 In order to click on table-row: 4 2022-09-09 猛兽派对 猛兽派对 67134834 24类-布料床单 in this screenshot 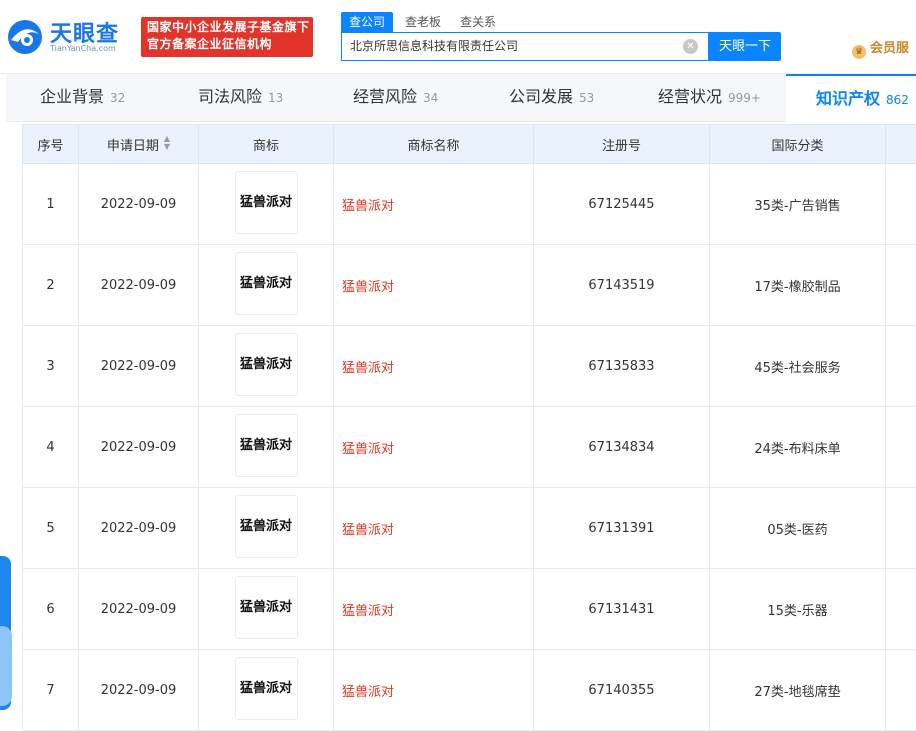, I will do `click(469, 447)`.